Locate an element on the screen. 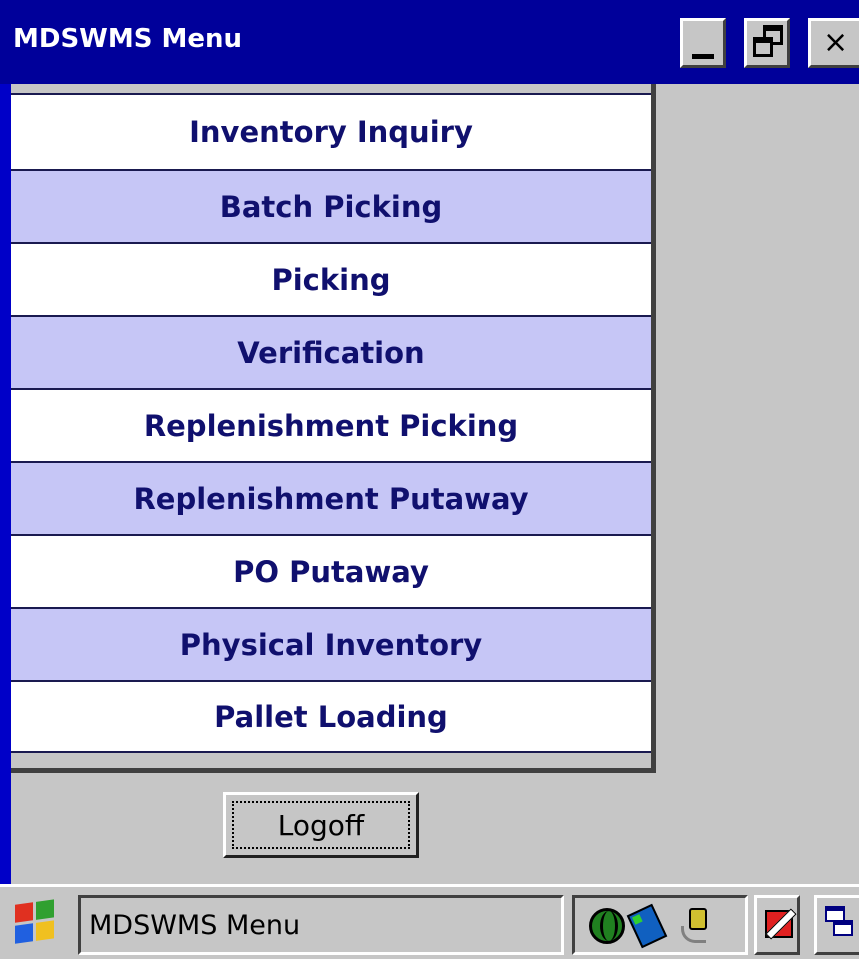 The height and width of the screenshot is (959, 859). start-button is located at coordinates (35, 922).